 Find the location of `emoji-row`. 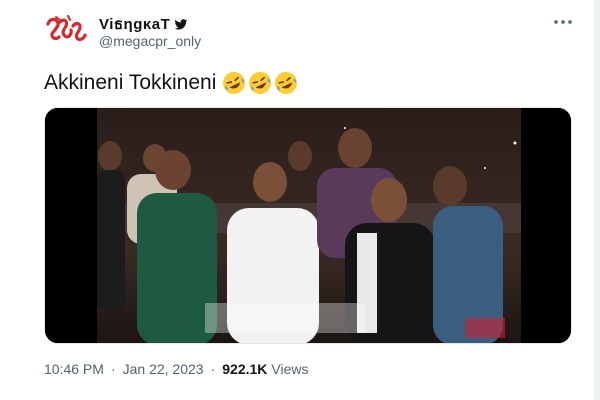

emoji-row is located at coordinates (260, 83).